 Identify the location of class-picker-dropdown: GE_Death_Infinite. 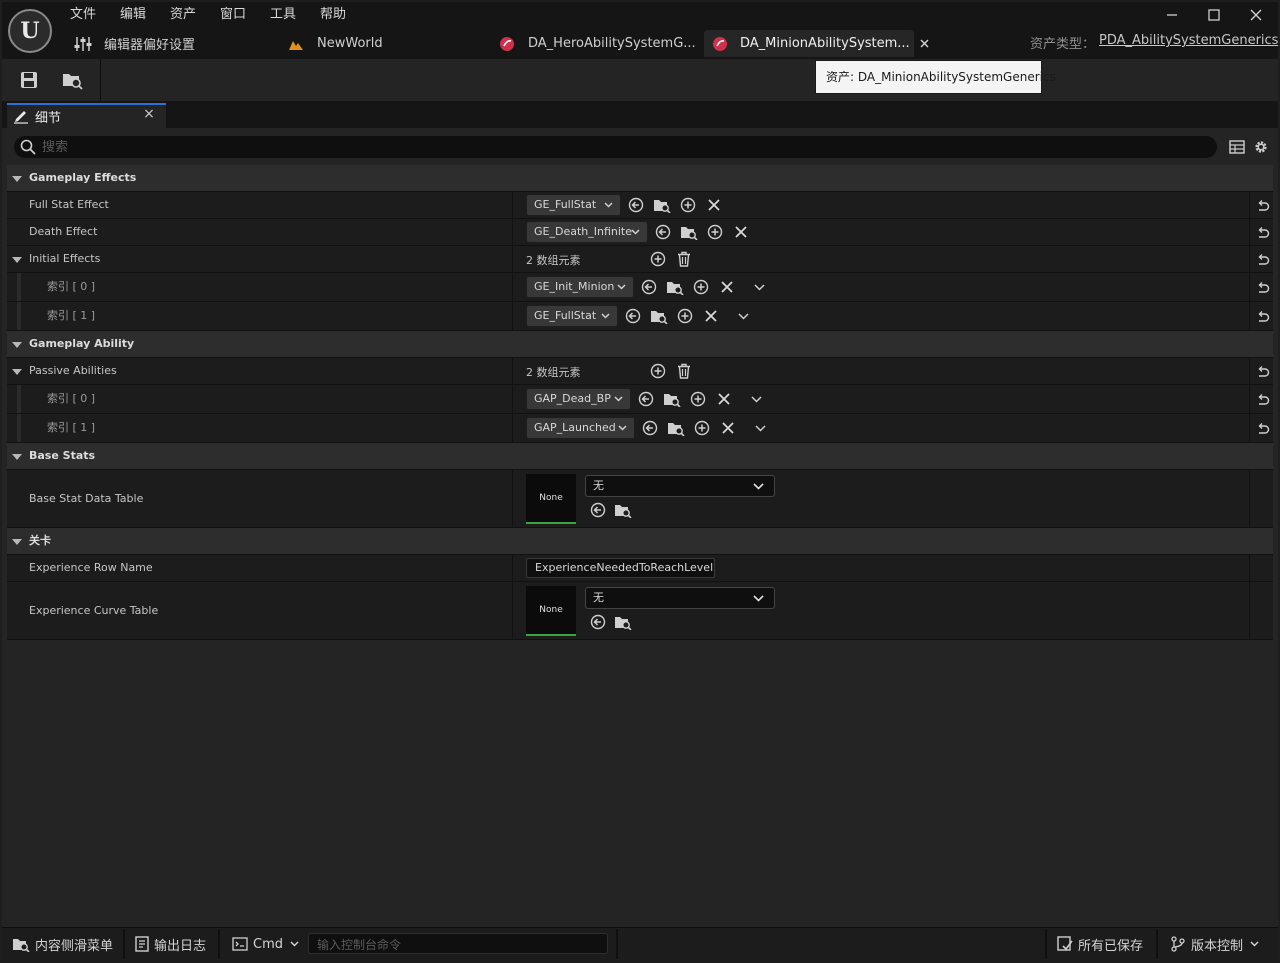
(587, 232).